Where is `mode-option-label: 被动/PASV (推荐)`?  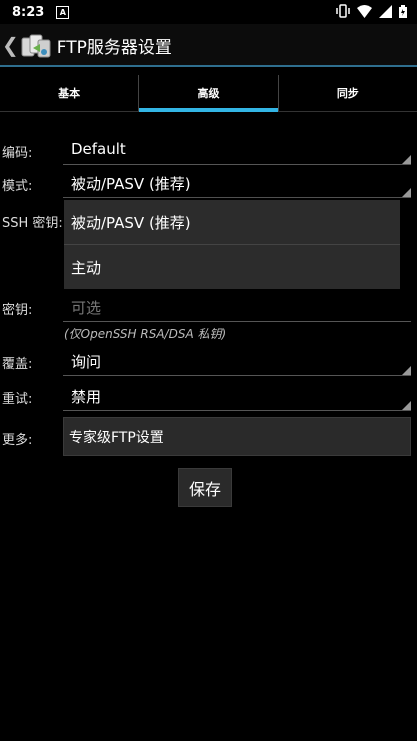 mode-option-label: 被动/PASV (推荐) is located at coordinates (131, 222).